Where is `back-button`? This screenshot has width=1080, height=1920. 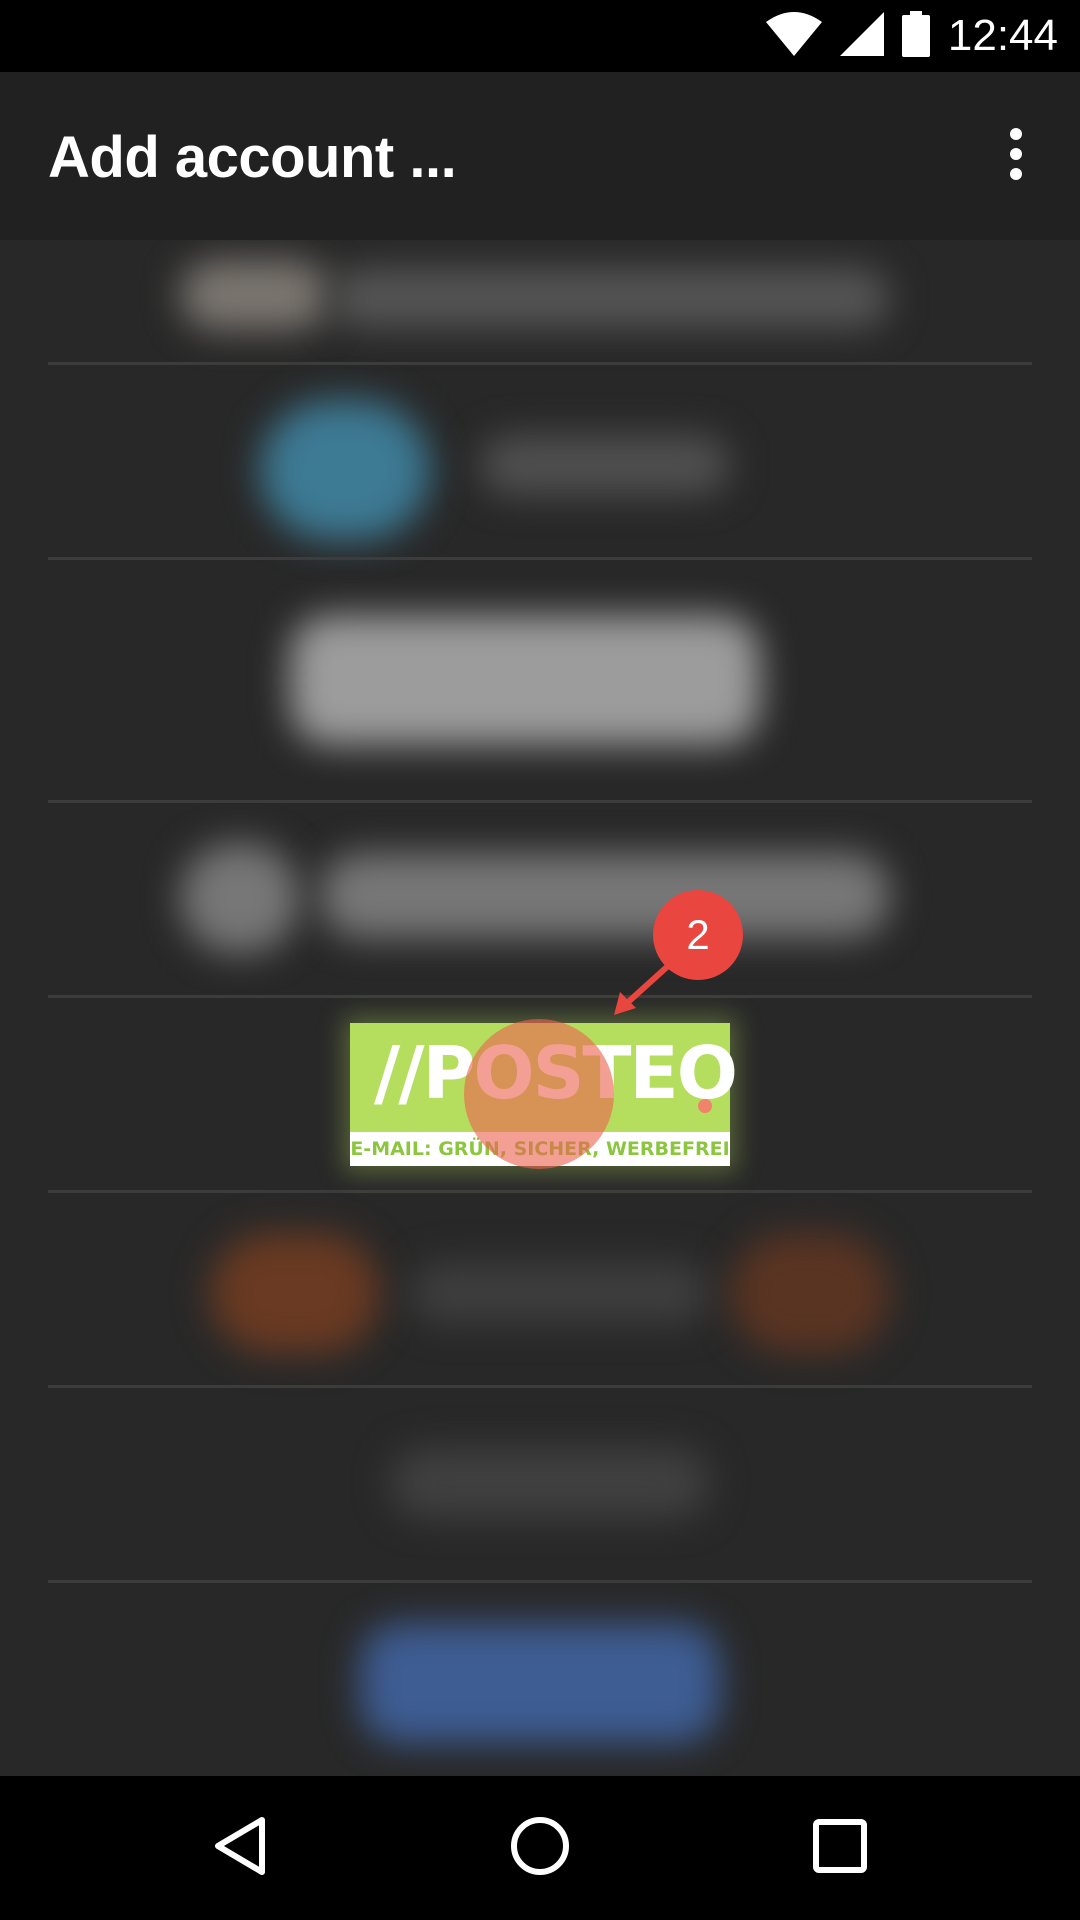
back-button is located at coordinates (240, 1848).